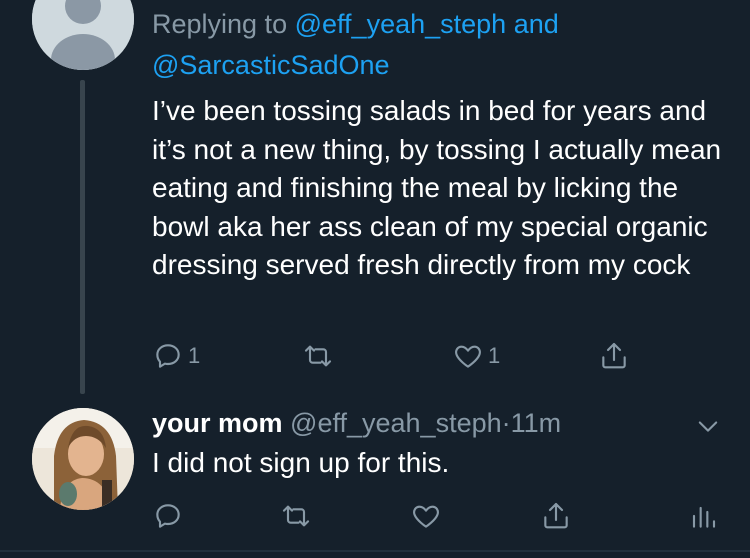 The height and width of the screenshot is (558, 750). I want to click on profile-photo, so click(83, 459).